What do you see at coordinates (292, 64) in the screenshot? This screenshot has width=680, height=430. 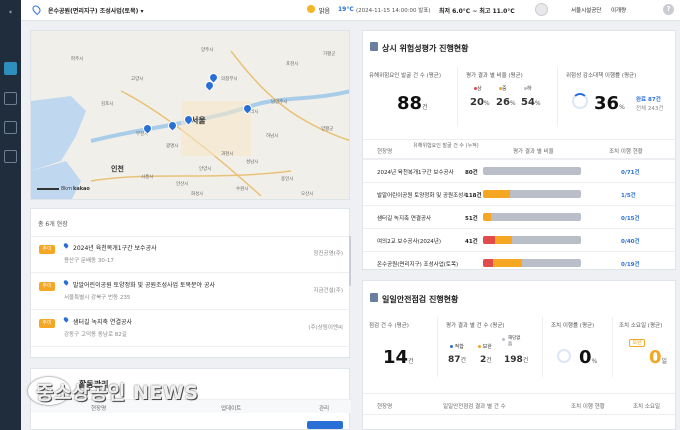 I see `map-city-label: 포천시` at bounding box center [292, 64].